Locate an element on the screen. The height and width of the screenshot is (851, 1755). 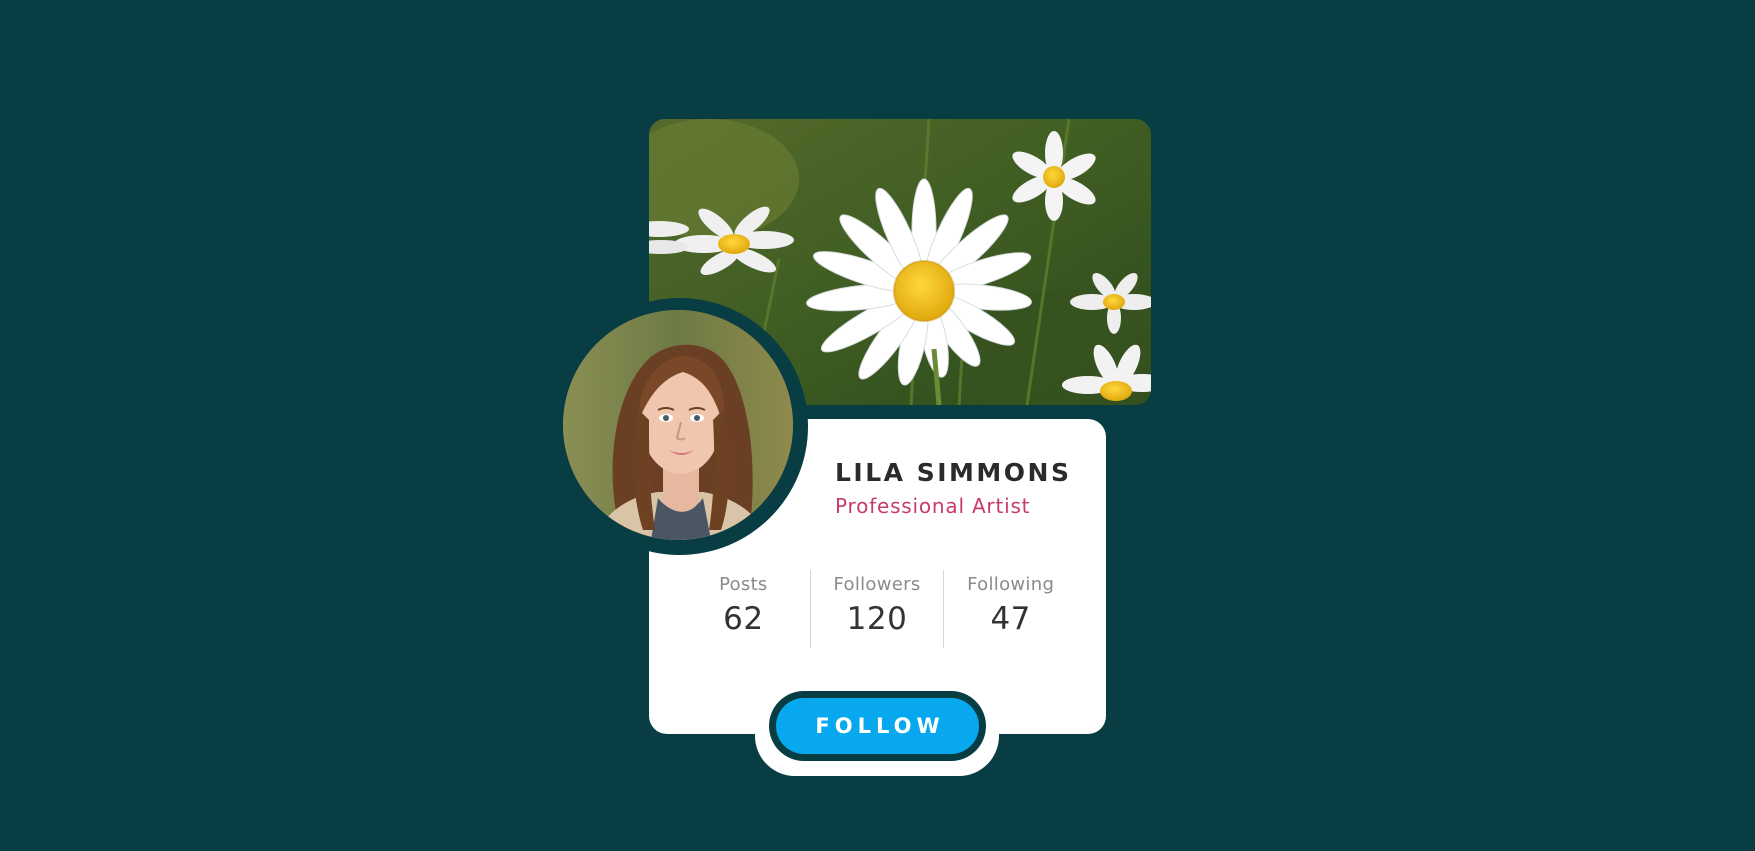
stat-value: 47 is located at coordinates (1010, 619).